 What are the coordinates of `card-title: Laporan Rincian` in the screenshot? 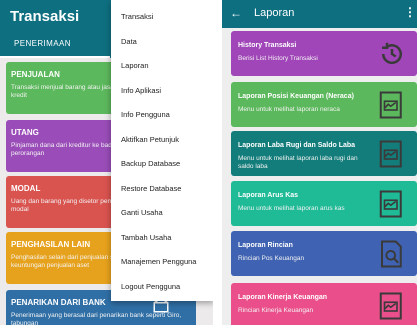 It's located at (265, 245).